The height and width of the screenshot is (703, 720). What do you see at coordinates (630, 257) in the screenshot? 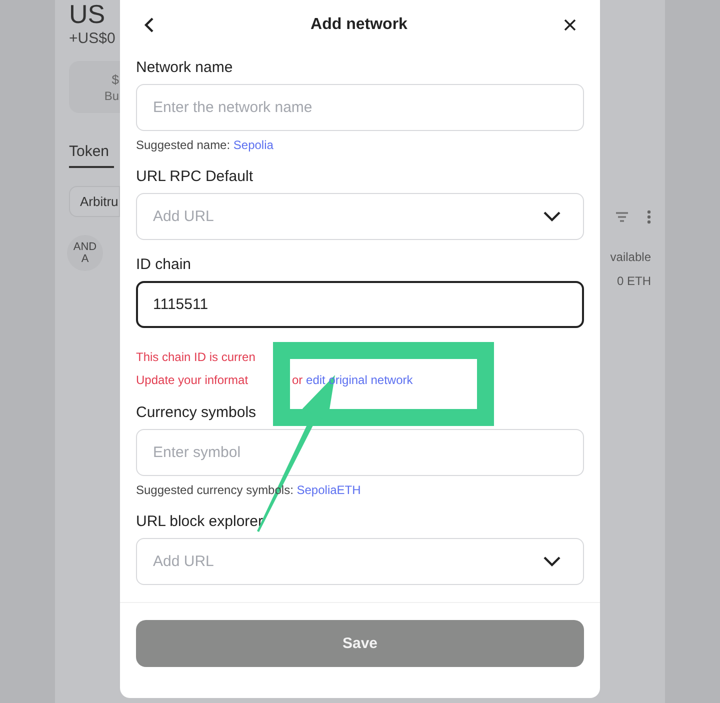
I see `column-header: vailable` at bounding box center [630, 257].